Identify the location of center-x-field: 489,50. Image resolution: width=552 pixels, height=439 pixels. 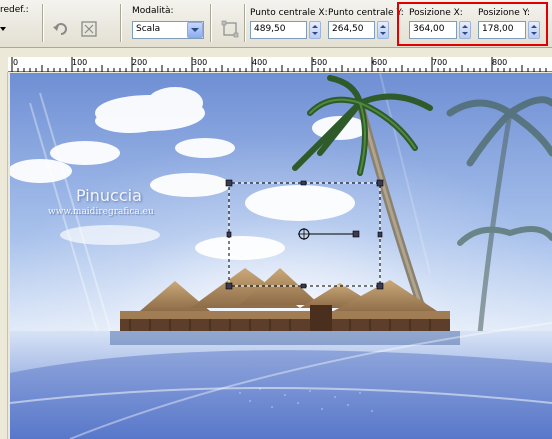
(278, 30).